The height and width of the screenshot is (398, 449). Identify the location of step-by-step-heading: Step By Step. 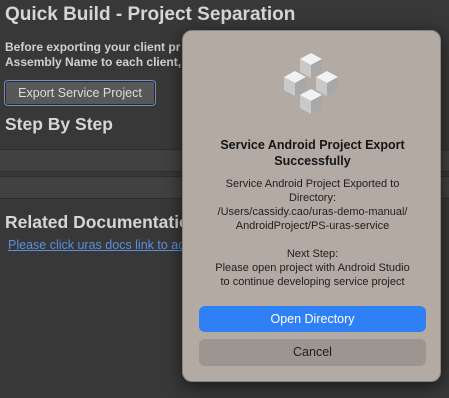
(59, 124).